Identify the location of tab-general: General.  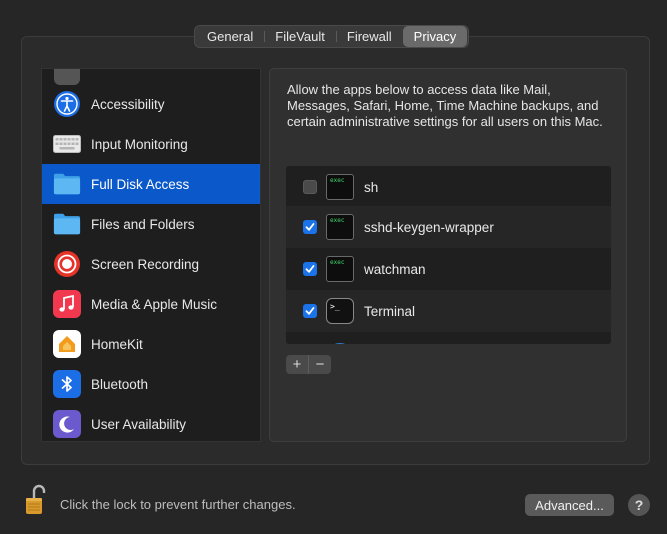
(230, 36).